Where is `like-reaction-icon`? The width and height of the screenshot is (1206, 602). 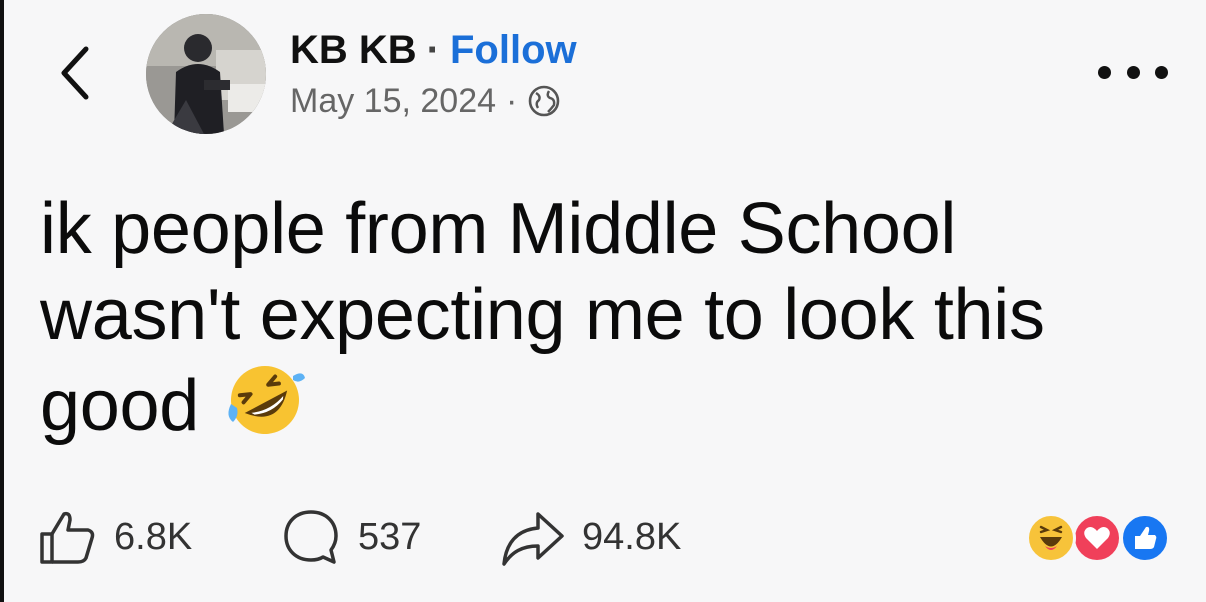
like-reaction-icon is located at coordinates (1145, 538).